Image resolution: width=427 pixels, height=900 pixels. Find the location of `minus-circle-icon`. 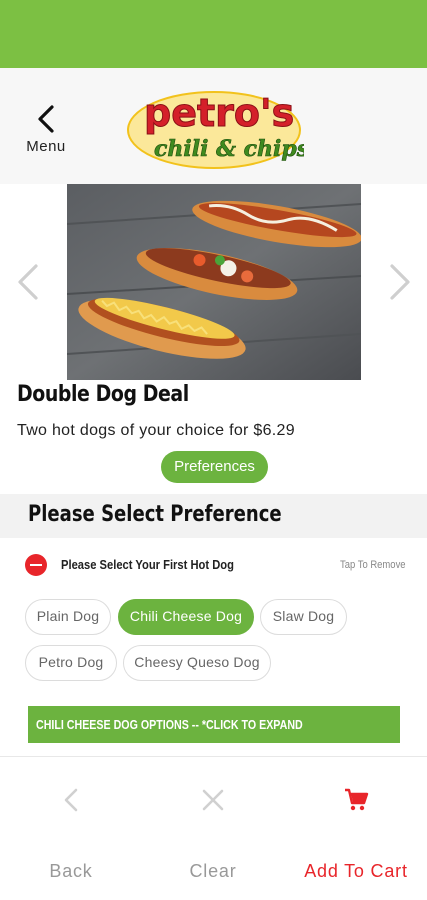

minus-circle-icon is located at coordinates (36, 565).